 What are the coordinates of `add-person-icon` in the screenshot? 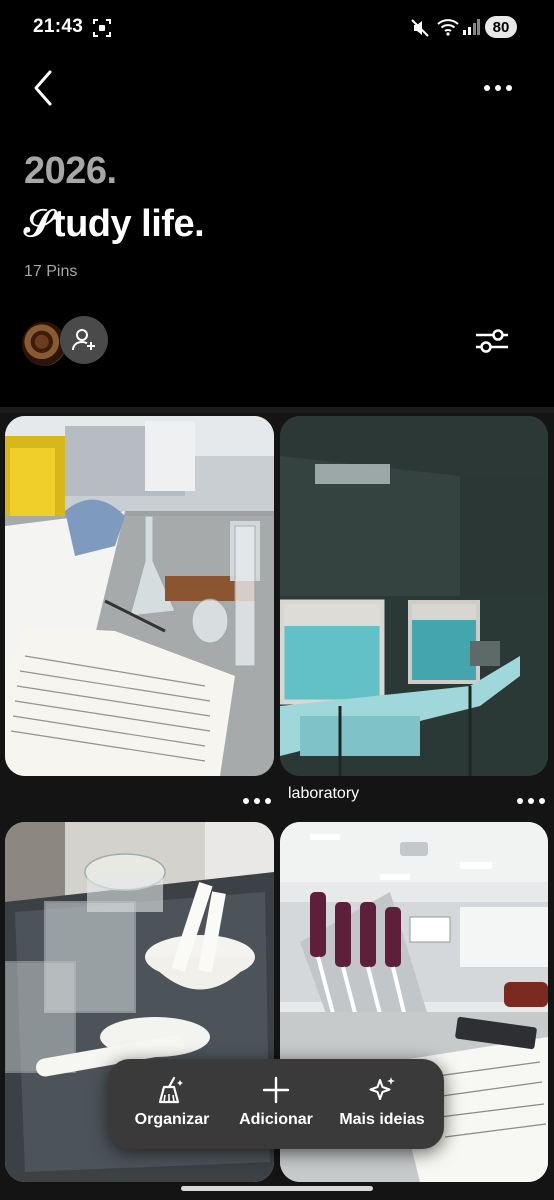 It's located at (83, 340).